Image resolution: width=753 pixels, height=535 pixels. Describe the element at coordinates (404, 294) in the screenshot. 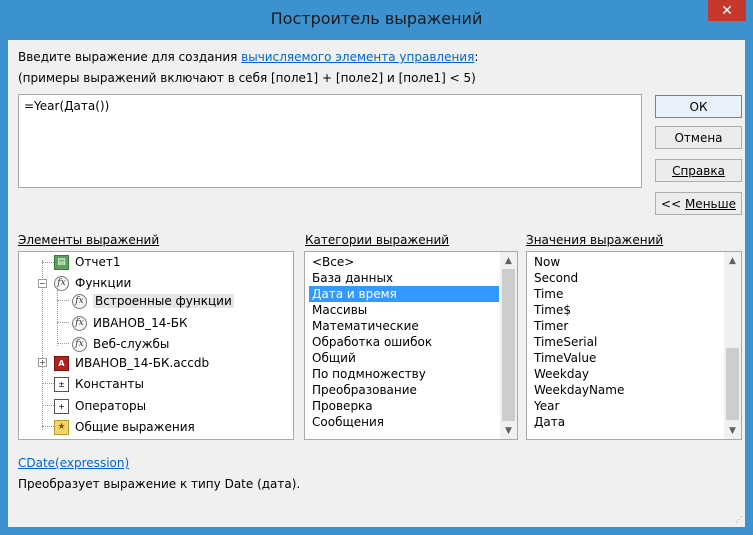

I see `category-item-selected: Дата и время` at that location.